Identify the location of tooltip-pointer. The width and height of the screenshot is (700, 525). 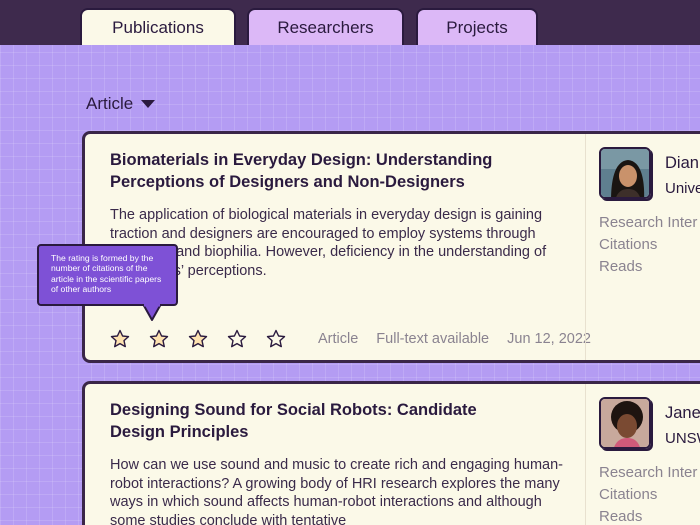
(152, 312).